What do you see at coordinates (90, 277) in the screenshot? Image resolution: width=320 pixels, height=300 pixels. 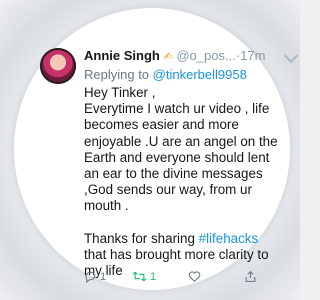 I see `reply-icon` at bounding box center [90, 277].